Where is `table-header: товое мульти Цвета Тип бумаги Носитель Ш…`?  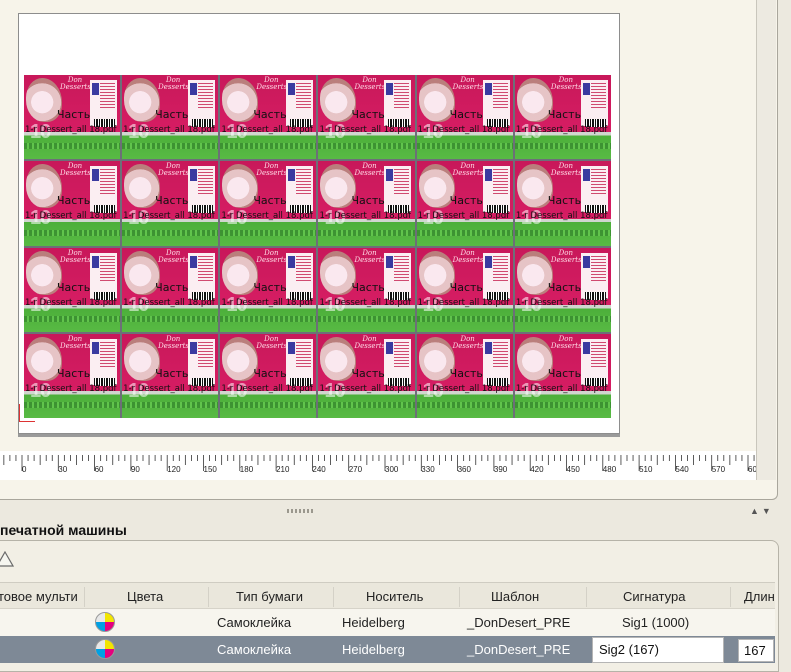
table-header: товое мульти Цвета Тип бумаги Носитель Ш… is located at coordinates (387, 595).